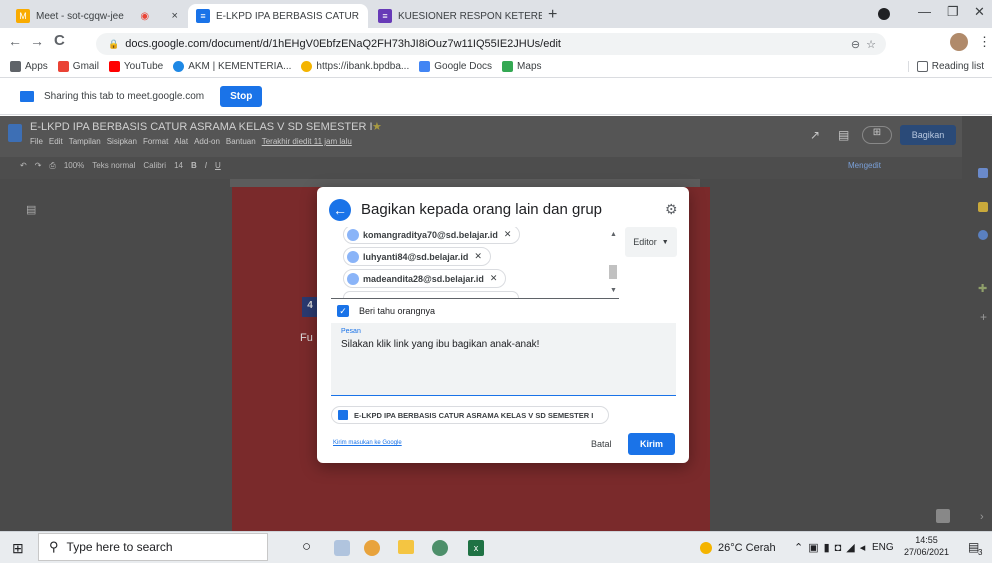 This screenshot has height=563, width=992. Describe the element at coordinates (15, 66) in the screenshot. I see `apps-icon` at that location.